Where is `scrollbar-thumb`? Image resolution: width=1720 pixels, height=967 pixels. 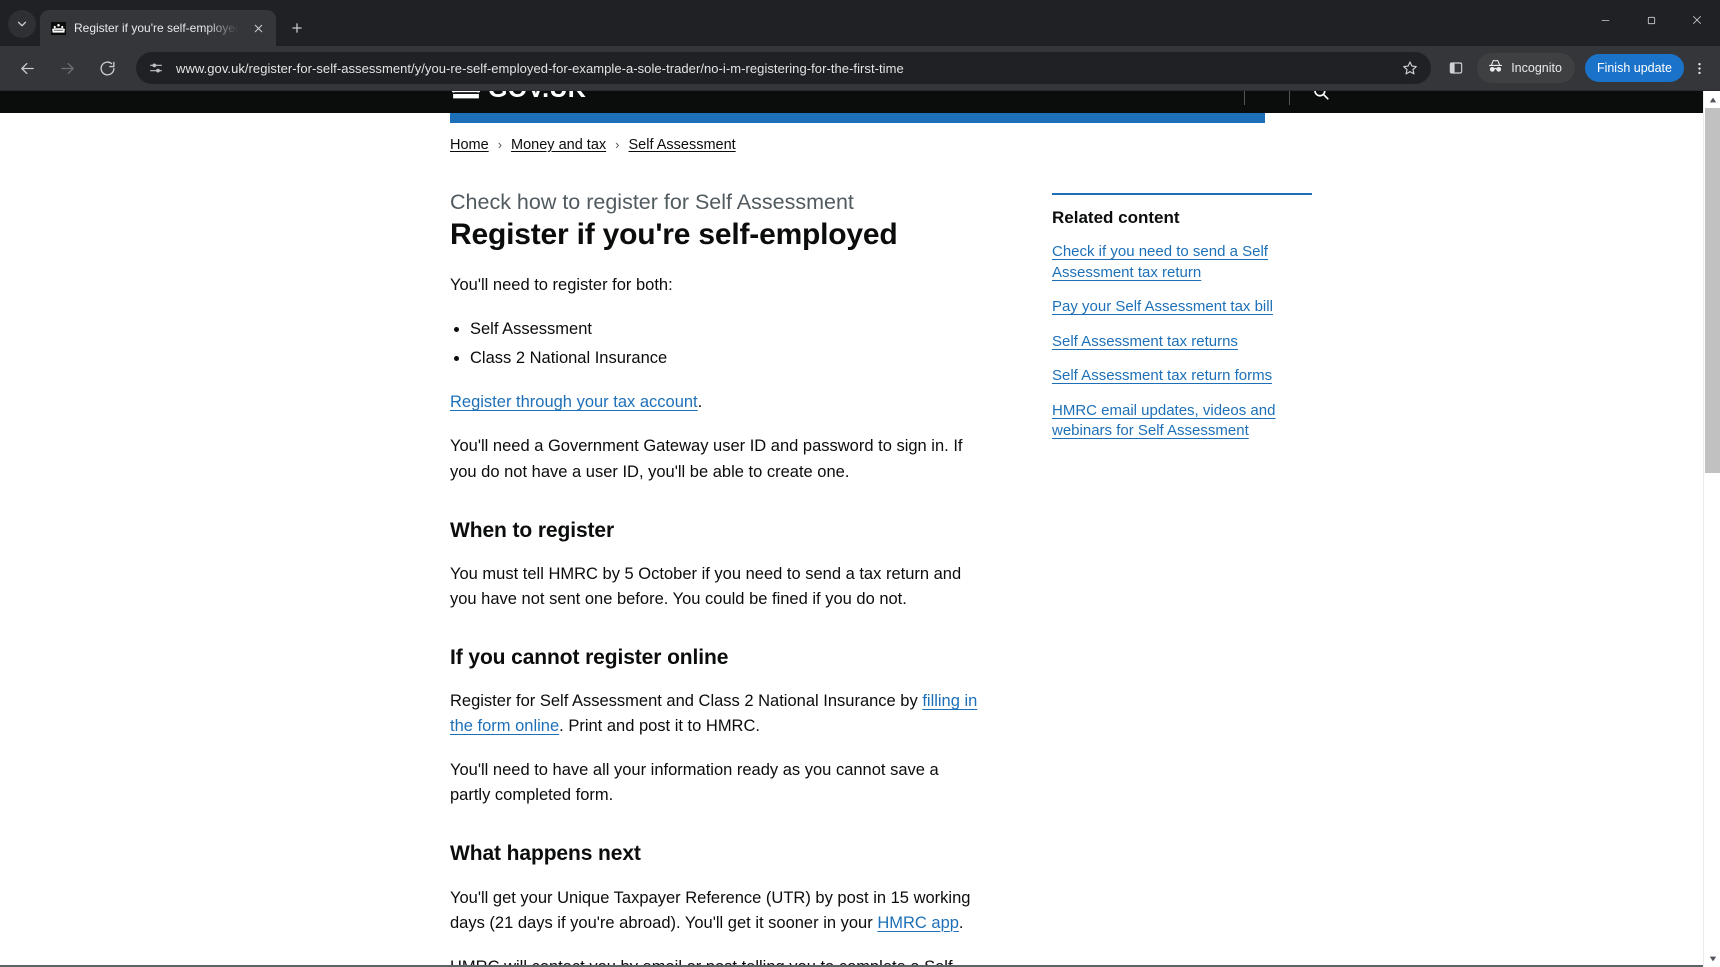 scrollbar-thumb is located at coordinates (1712, 290).